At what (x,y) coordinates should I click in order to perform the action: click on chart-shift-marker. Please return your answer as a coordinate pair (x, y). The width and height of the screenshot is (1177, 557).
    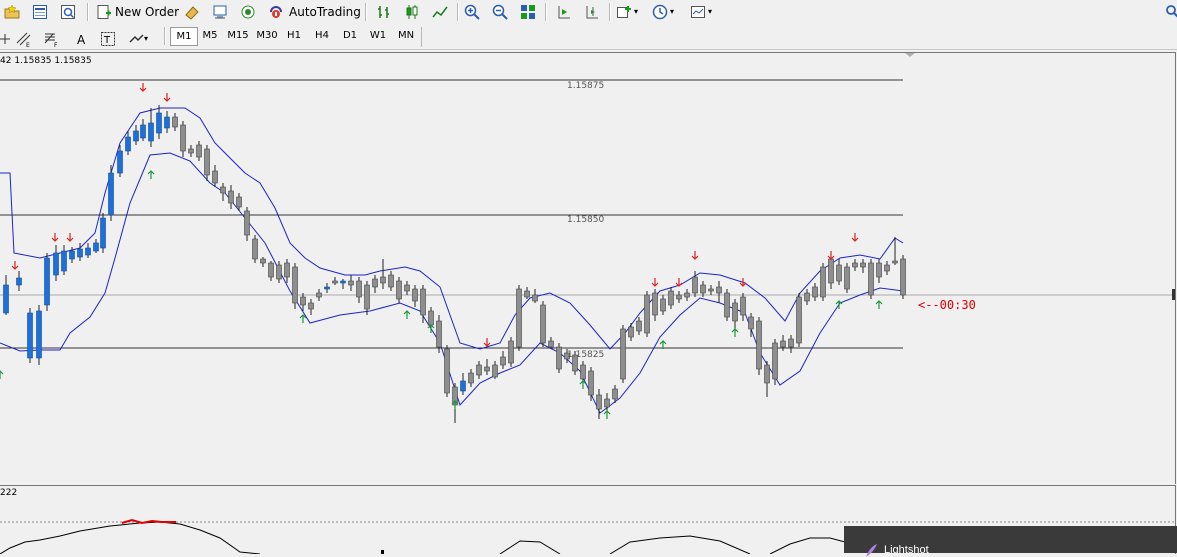
    Looking at the image, I should click on (910, 55).